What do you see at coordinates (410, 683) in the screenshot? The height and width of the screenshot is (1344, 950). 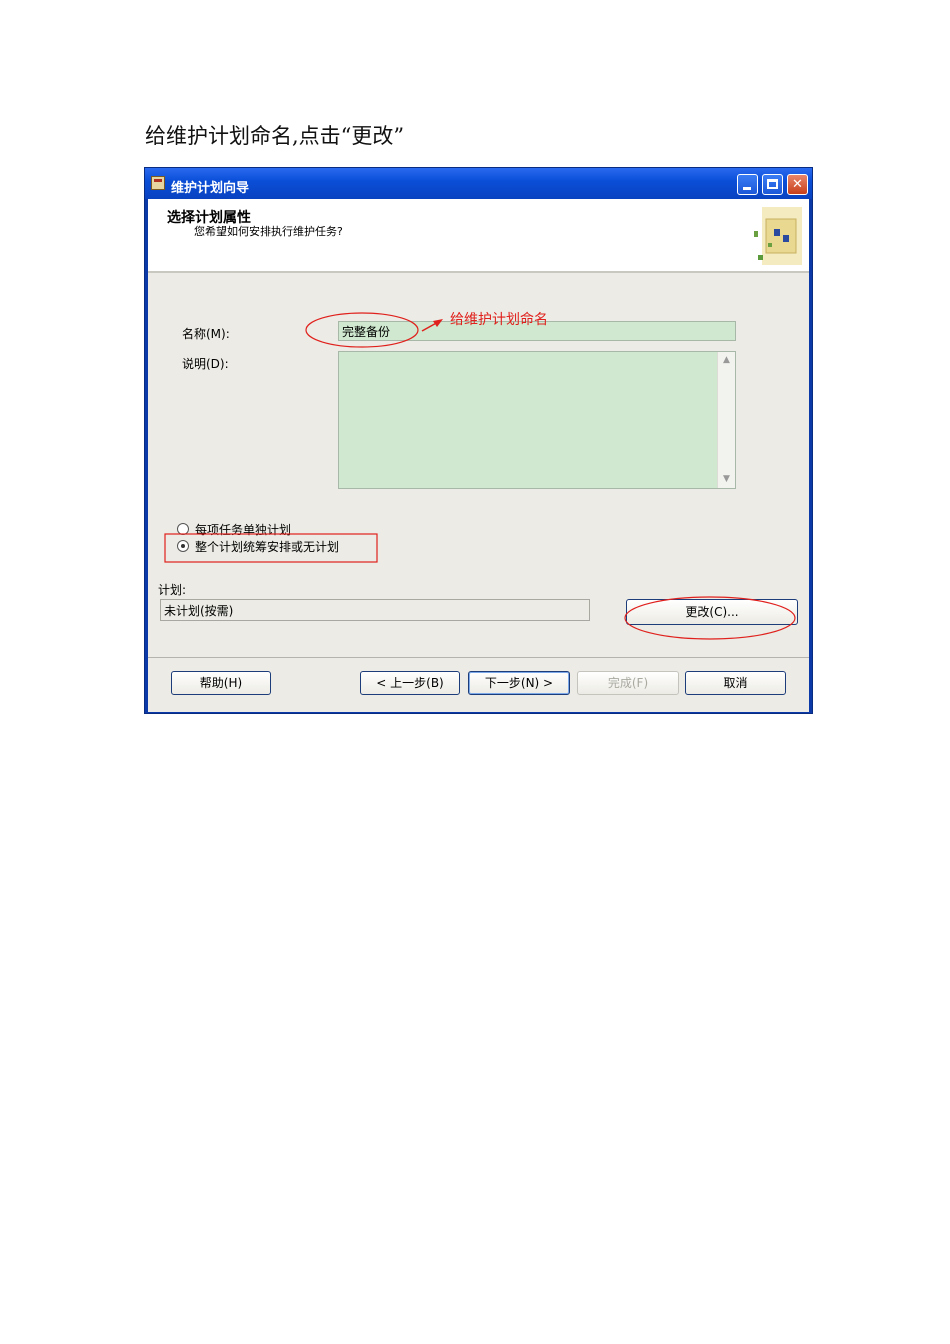 I see `back-button: < 上一步(B)` at bounding box center [410, 683].